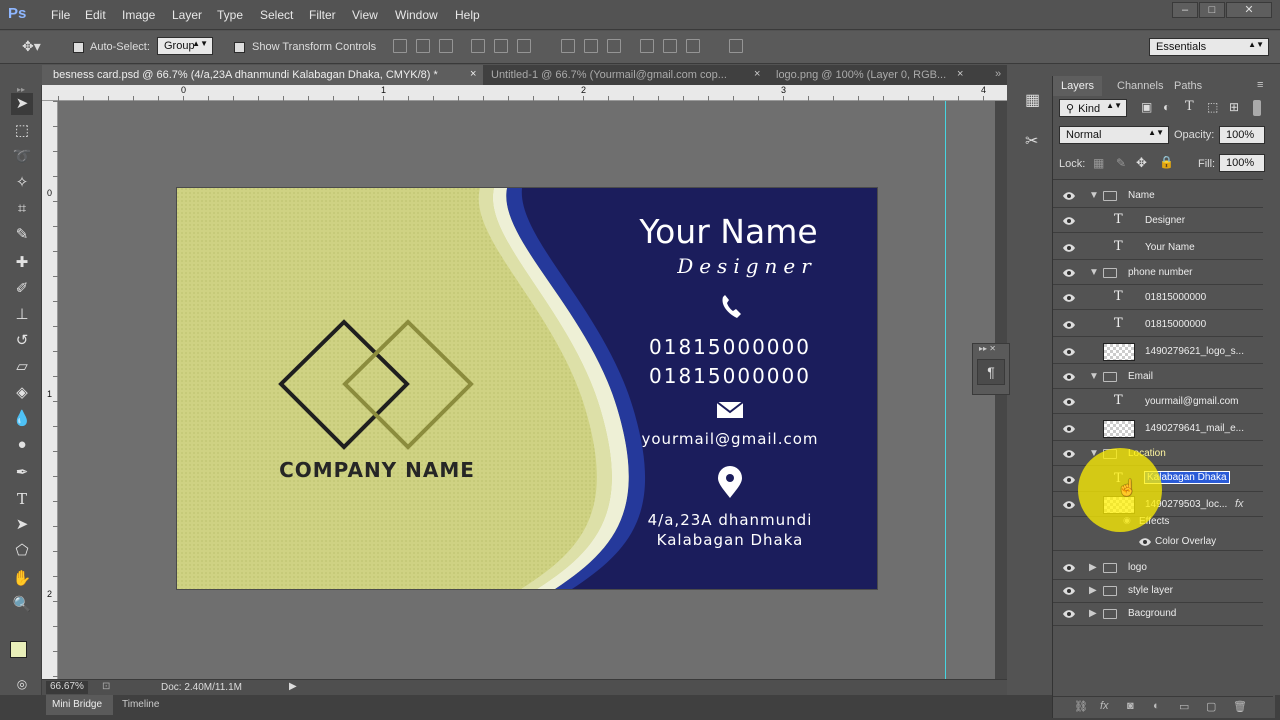 The image size is (1280, 720). I want to click on shape-tool-icon: ⬠, so click(22, 551).